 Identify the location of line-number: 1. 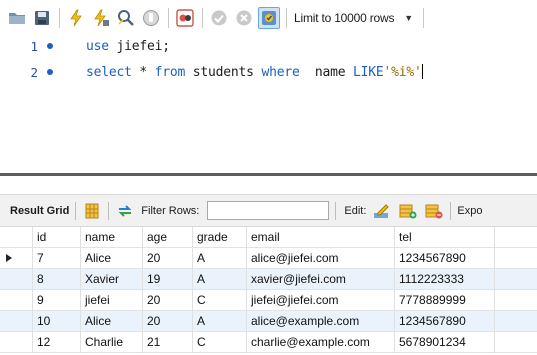
(34, 46).